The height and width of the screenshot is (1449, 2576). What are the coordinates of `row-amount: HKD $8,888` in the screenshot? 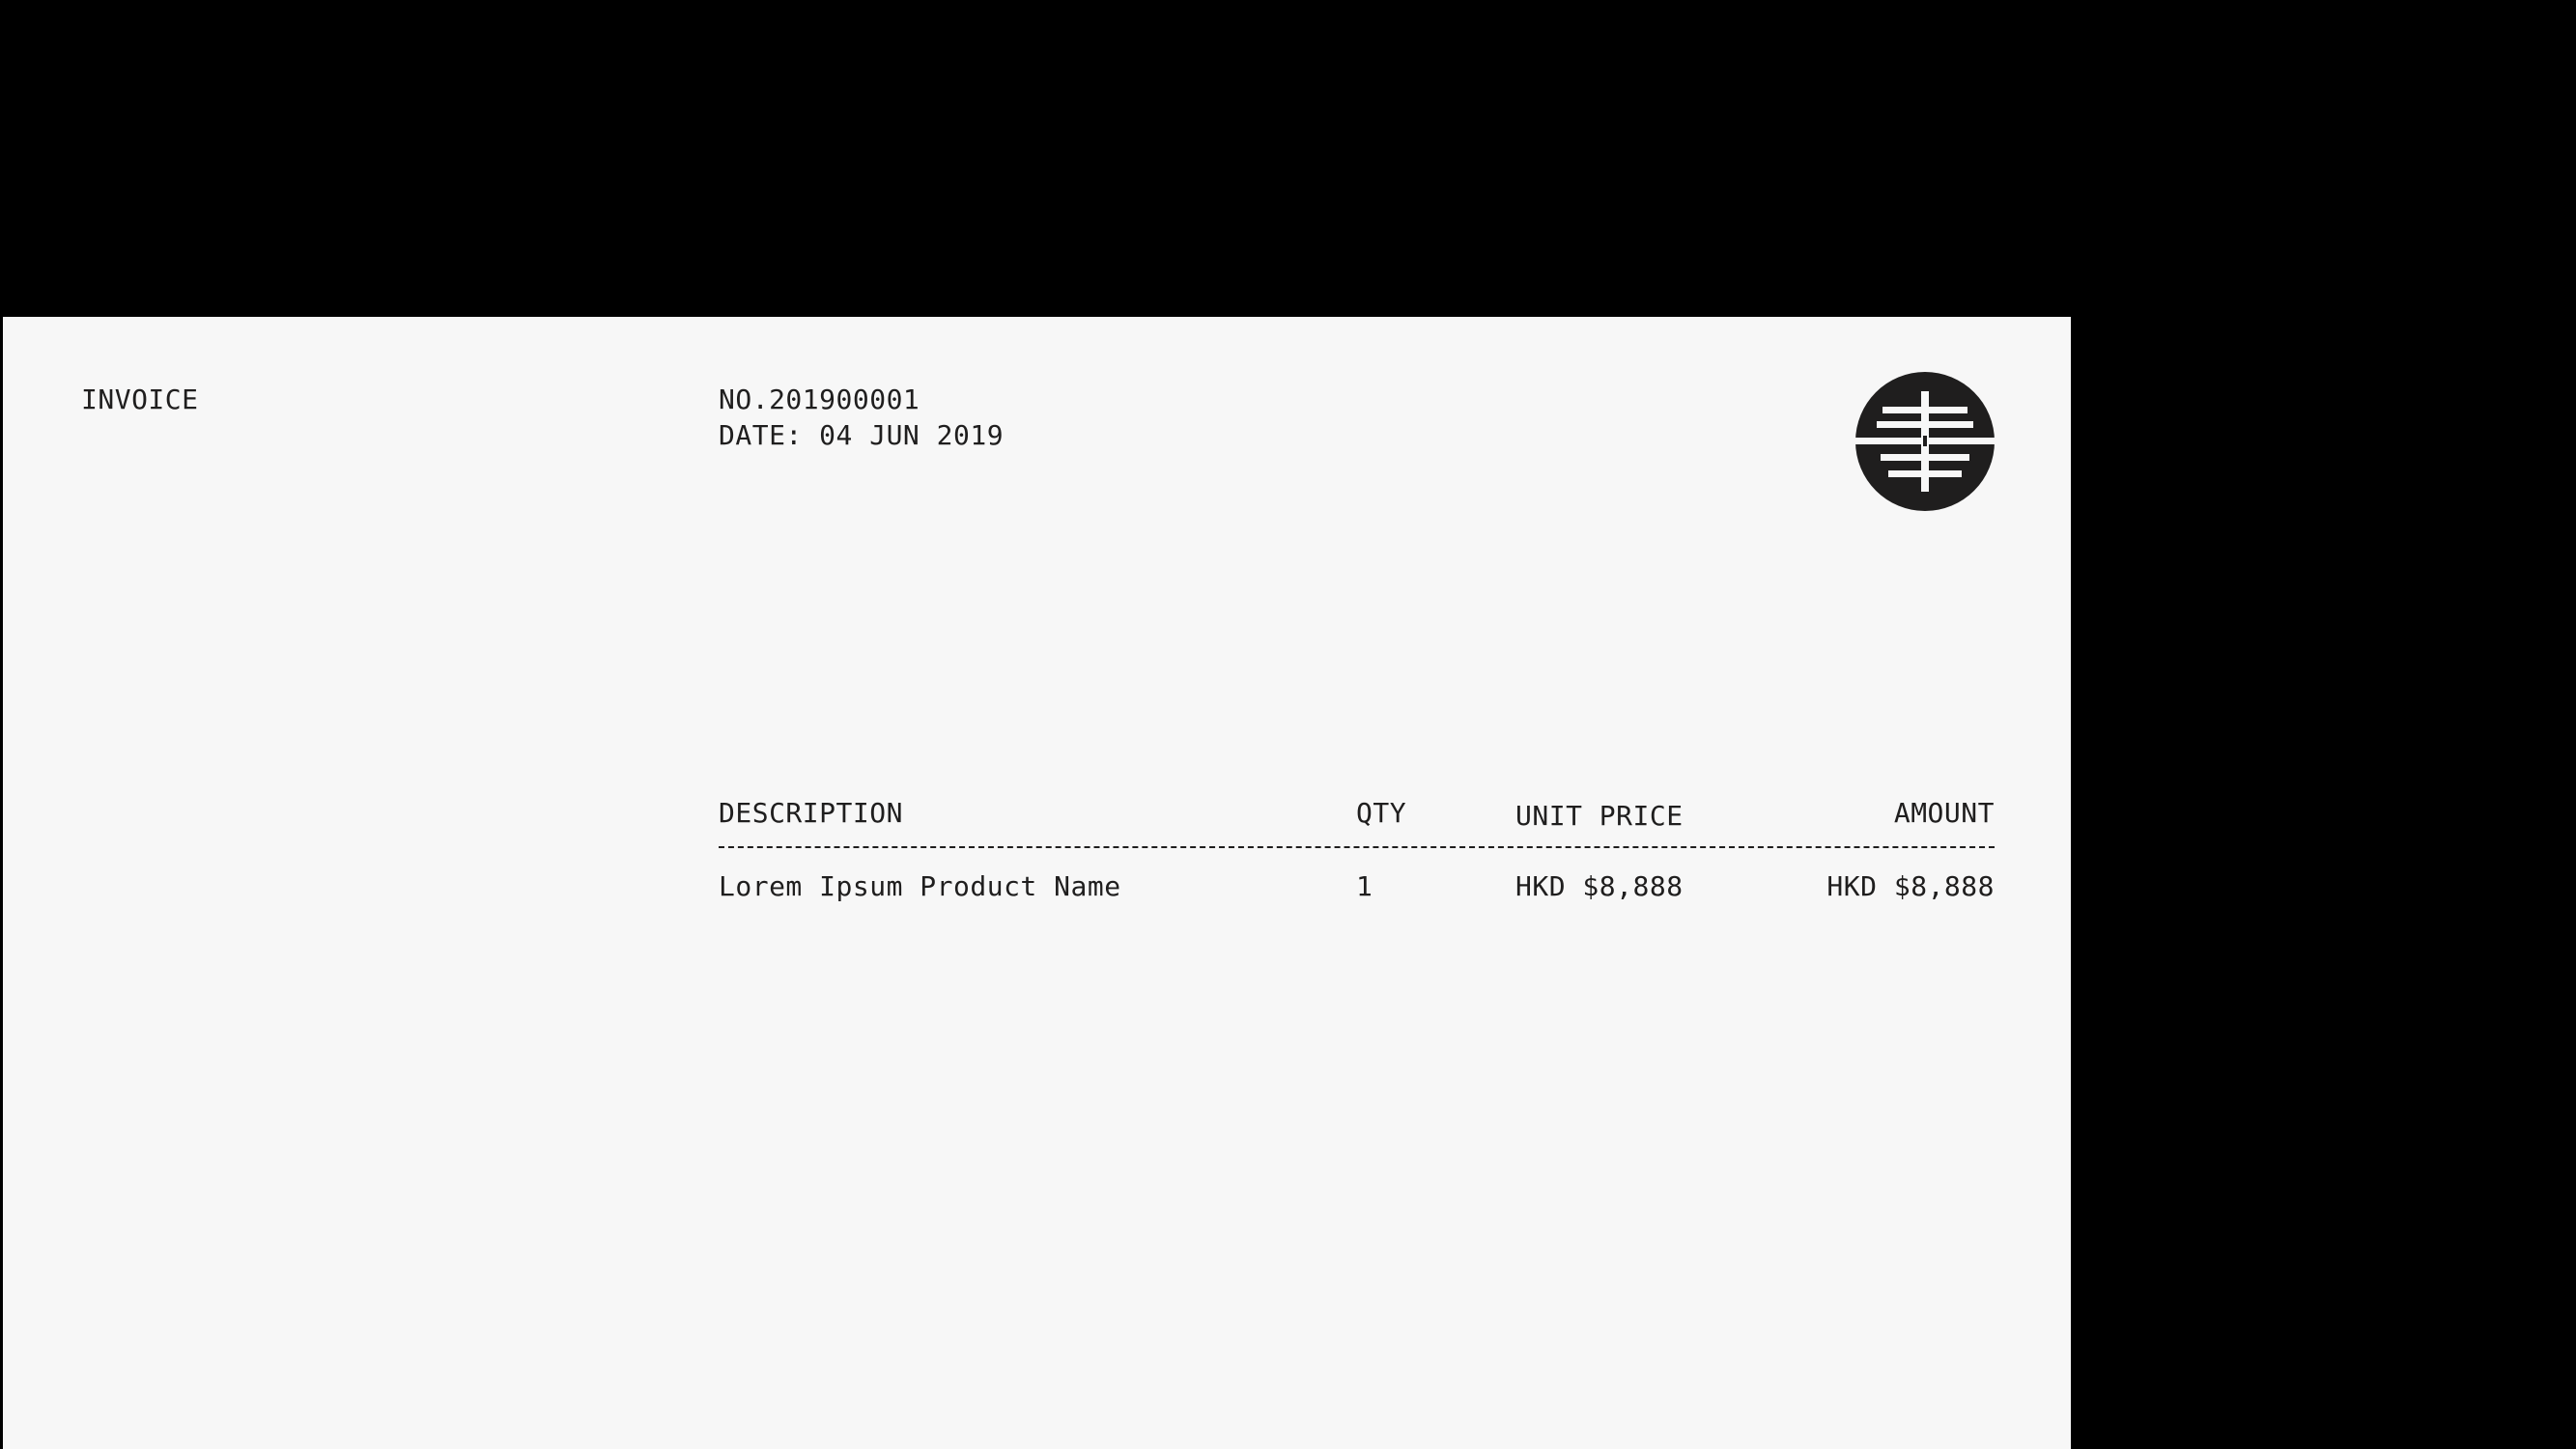 It's located at (1910, 886).